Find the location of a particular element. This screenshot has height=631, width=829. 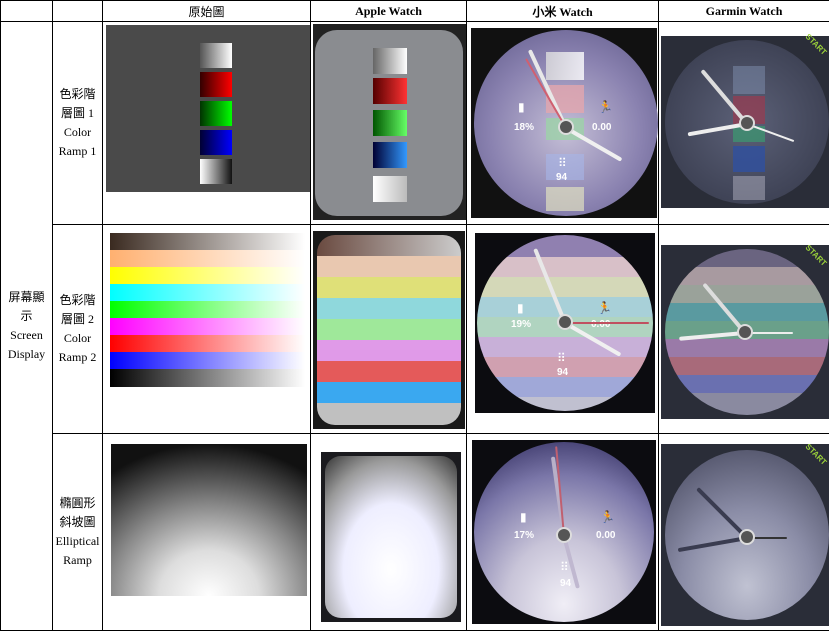

garmin-color-ramp-2: START is located at coordinates (743, 329).